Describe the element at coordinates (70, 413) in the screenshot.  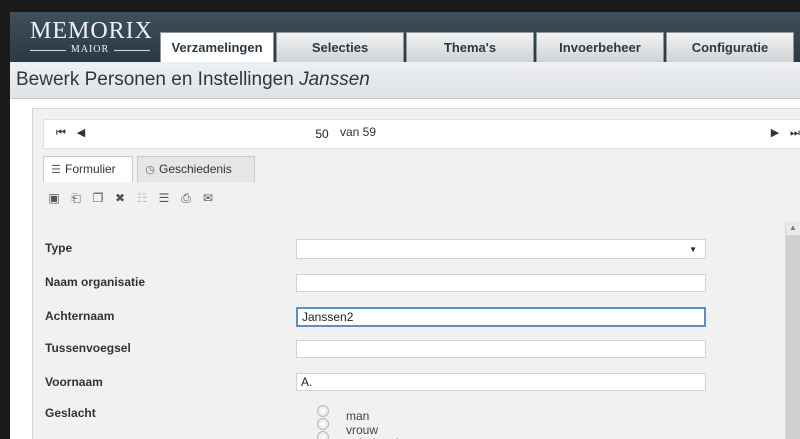
I see `gender-label: Geslacht` at that location.